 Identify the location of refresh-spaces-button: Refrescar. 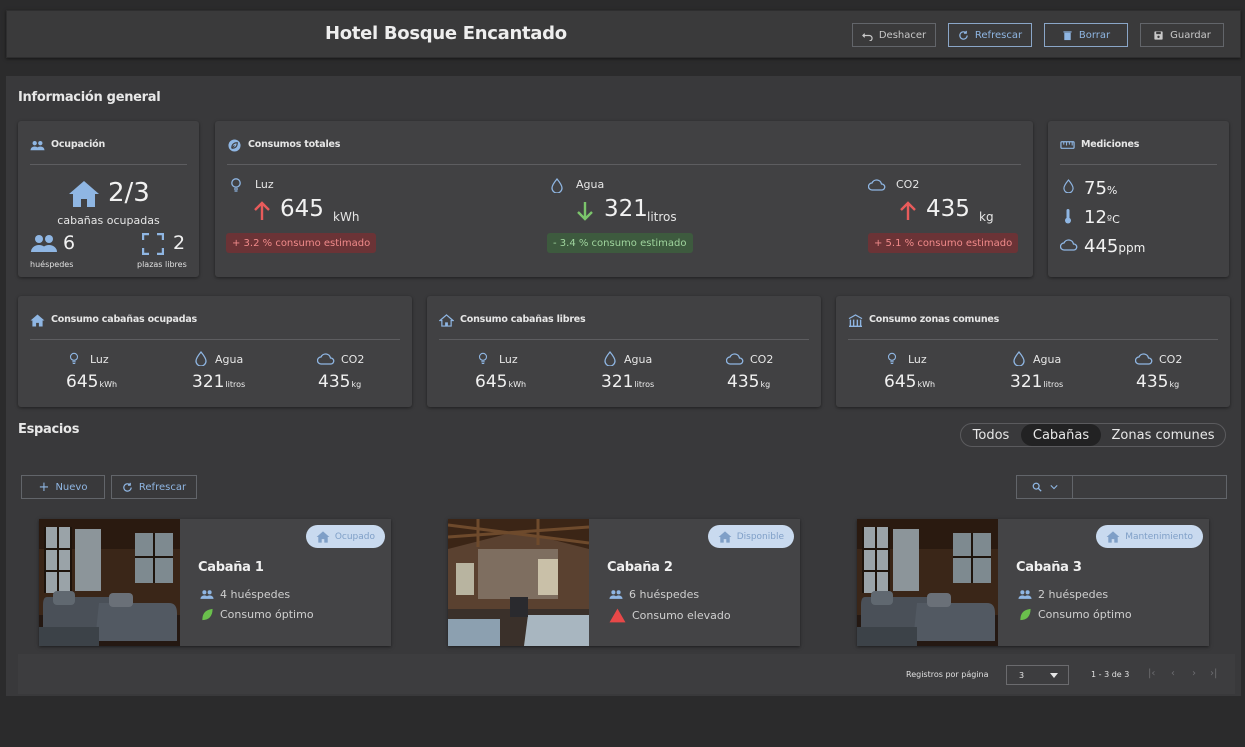
(154, 487).